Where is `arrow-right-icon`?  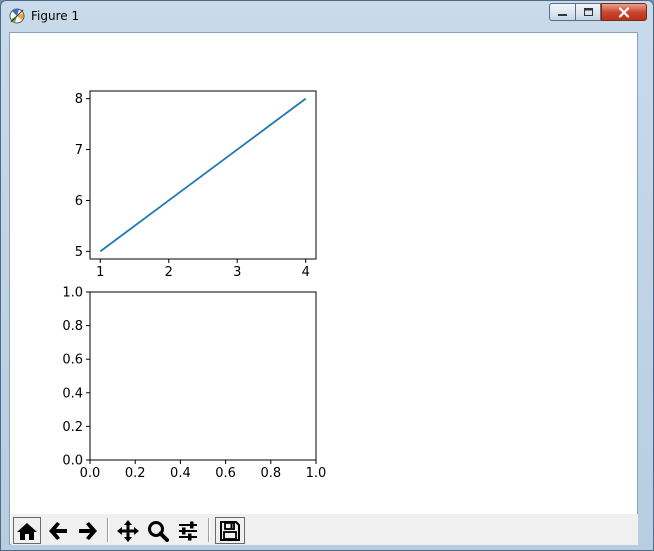
arrow-right-icon is located at coordinates (88, 530).